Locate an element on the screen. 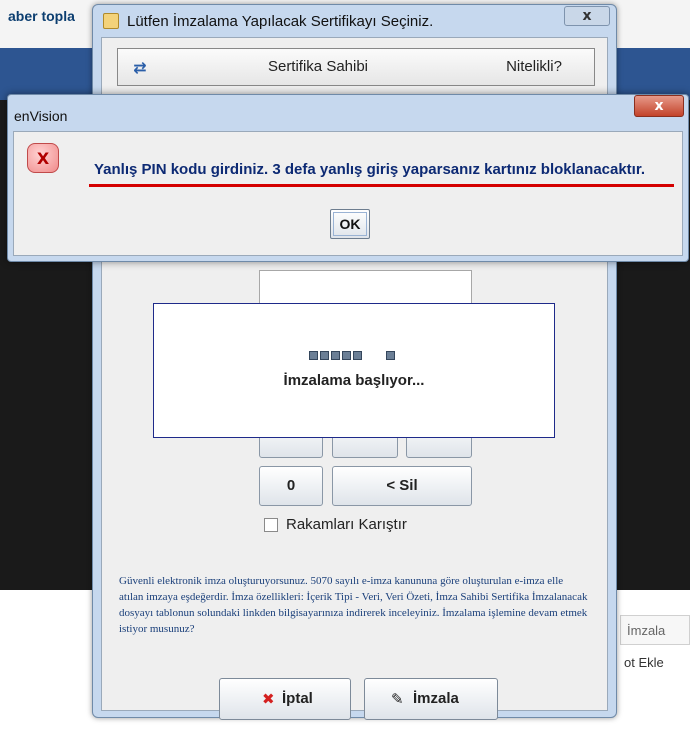 This screenshot has height=740, width=690. refresh-icon: ⇄ is located at coordinates (140, 67).